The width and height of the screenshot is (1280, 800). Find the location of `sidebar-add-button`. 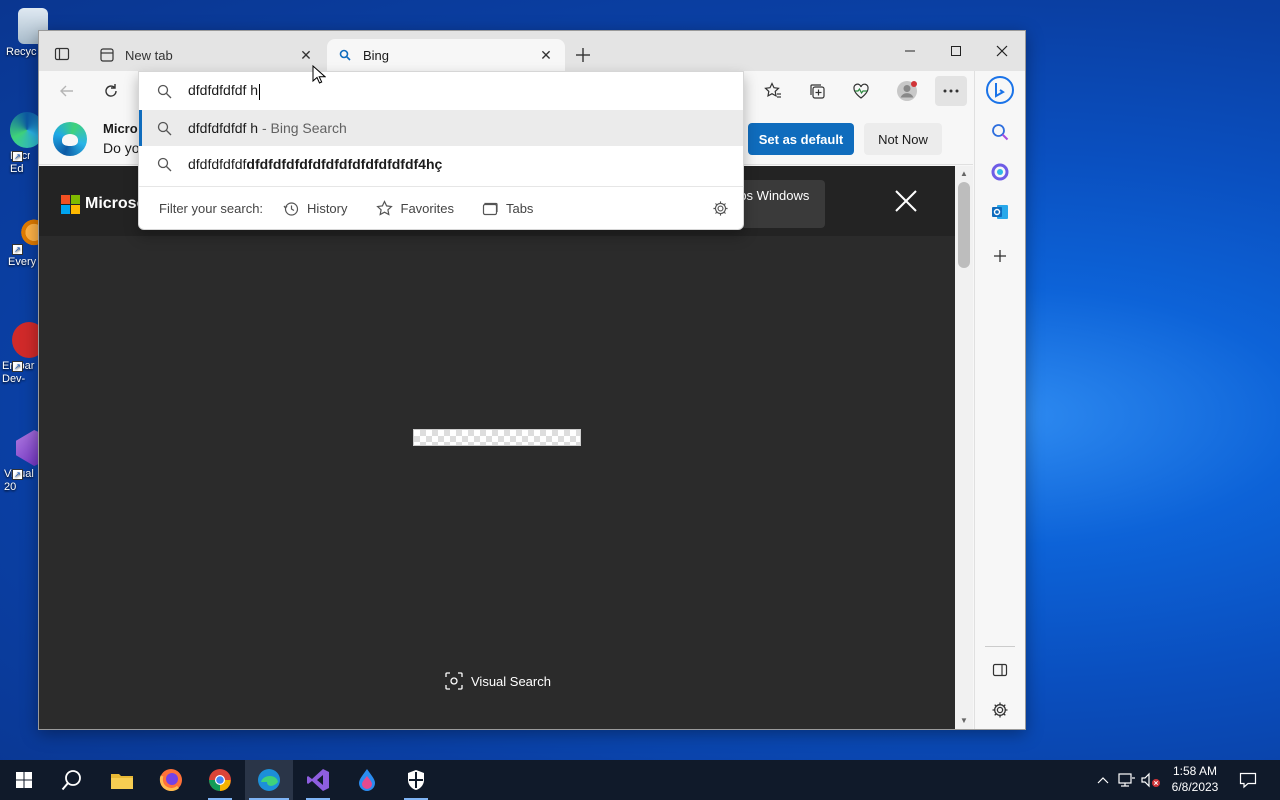

sidebar-add-button is located at coordinates (1000, 256).